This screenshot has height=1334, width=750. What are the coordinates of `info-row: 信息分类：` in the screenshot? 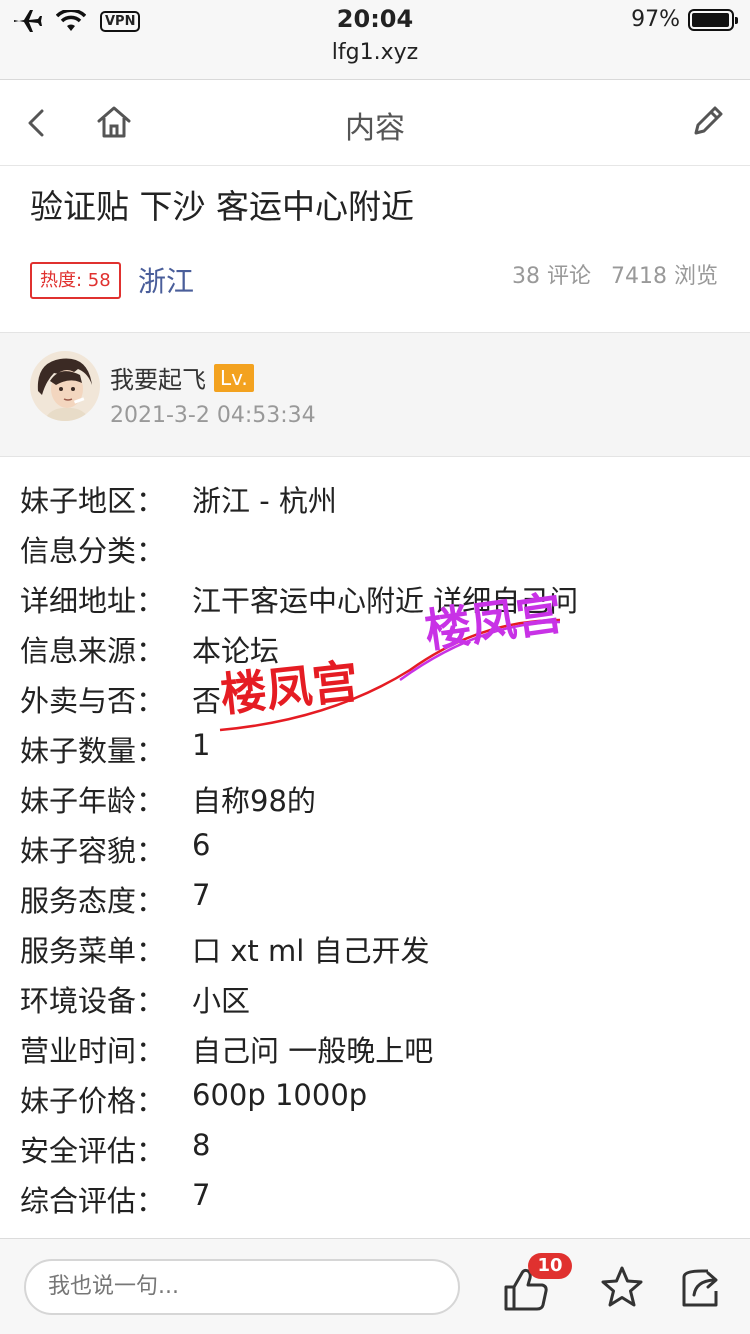 It's located at (380, 553).